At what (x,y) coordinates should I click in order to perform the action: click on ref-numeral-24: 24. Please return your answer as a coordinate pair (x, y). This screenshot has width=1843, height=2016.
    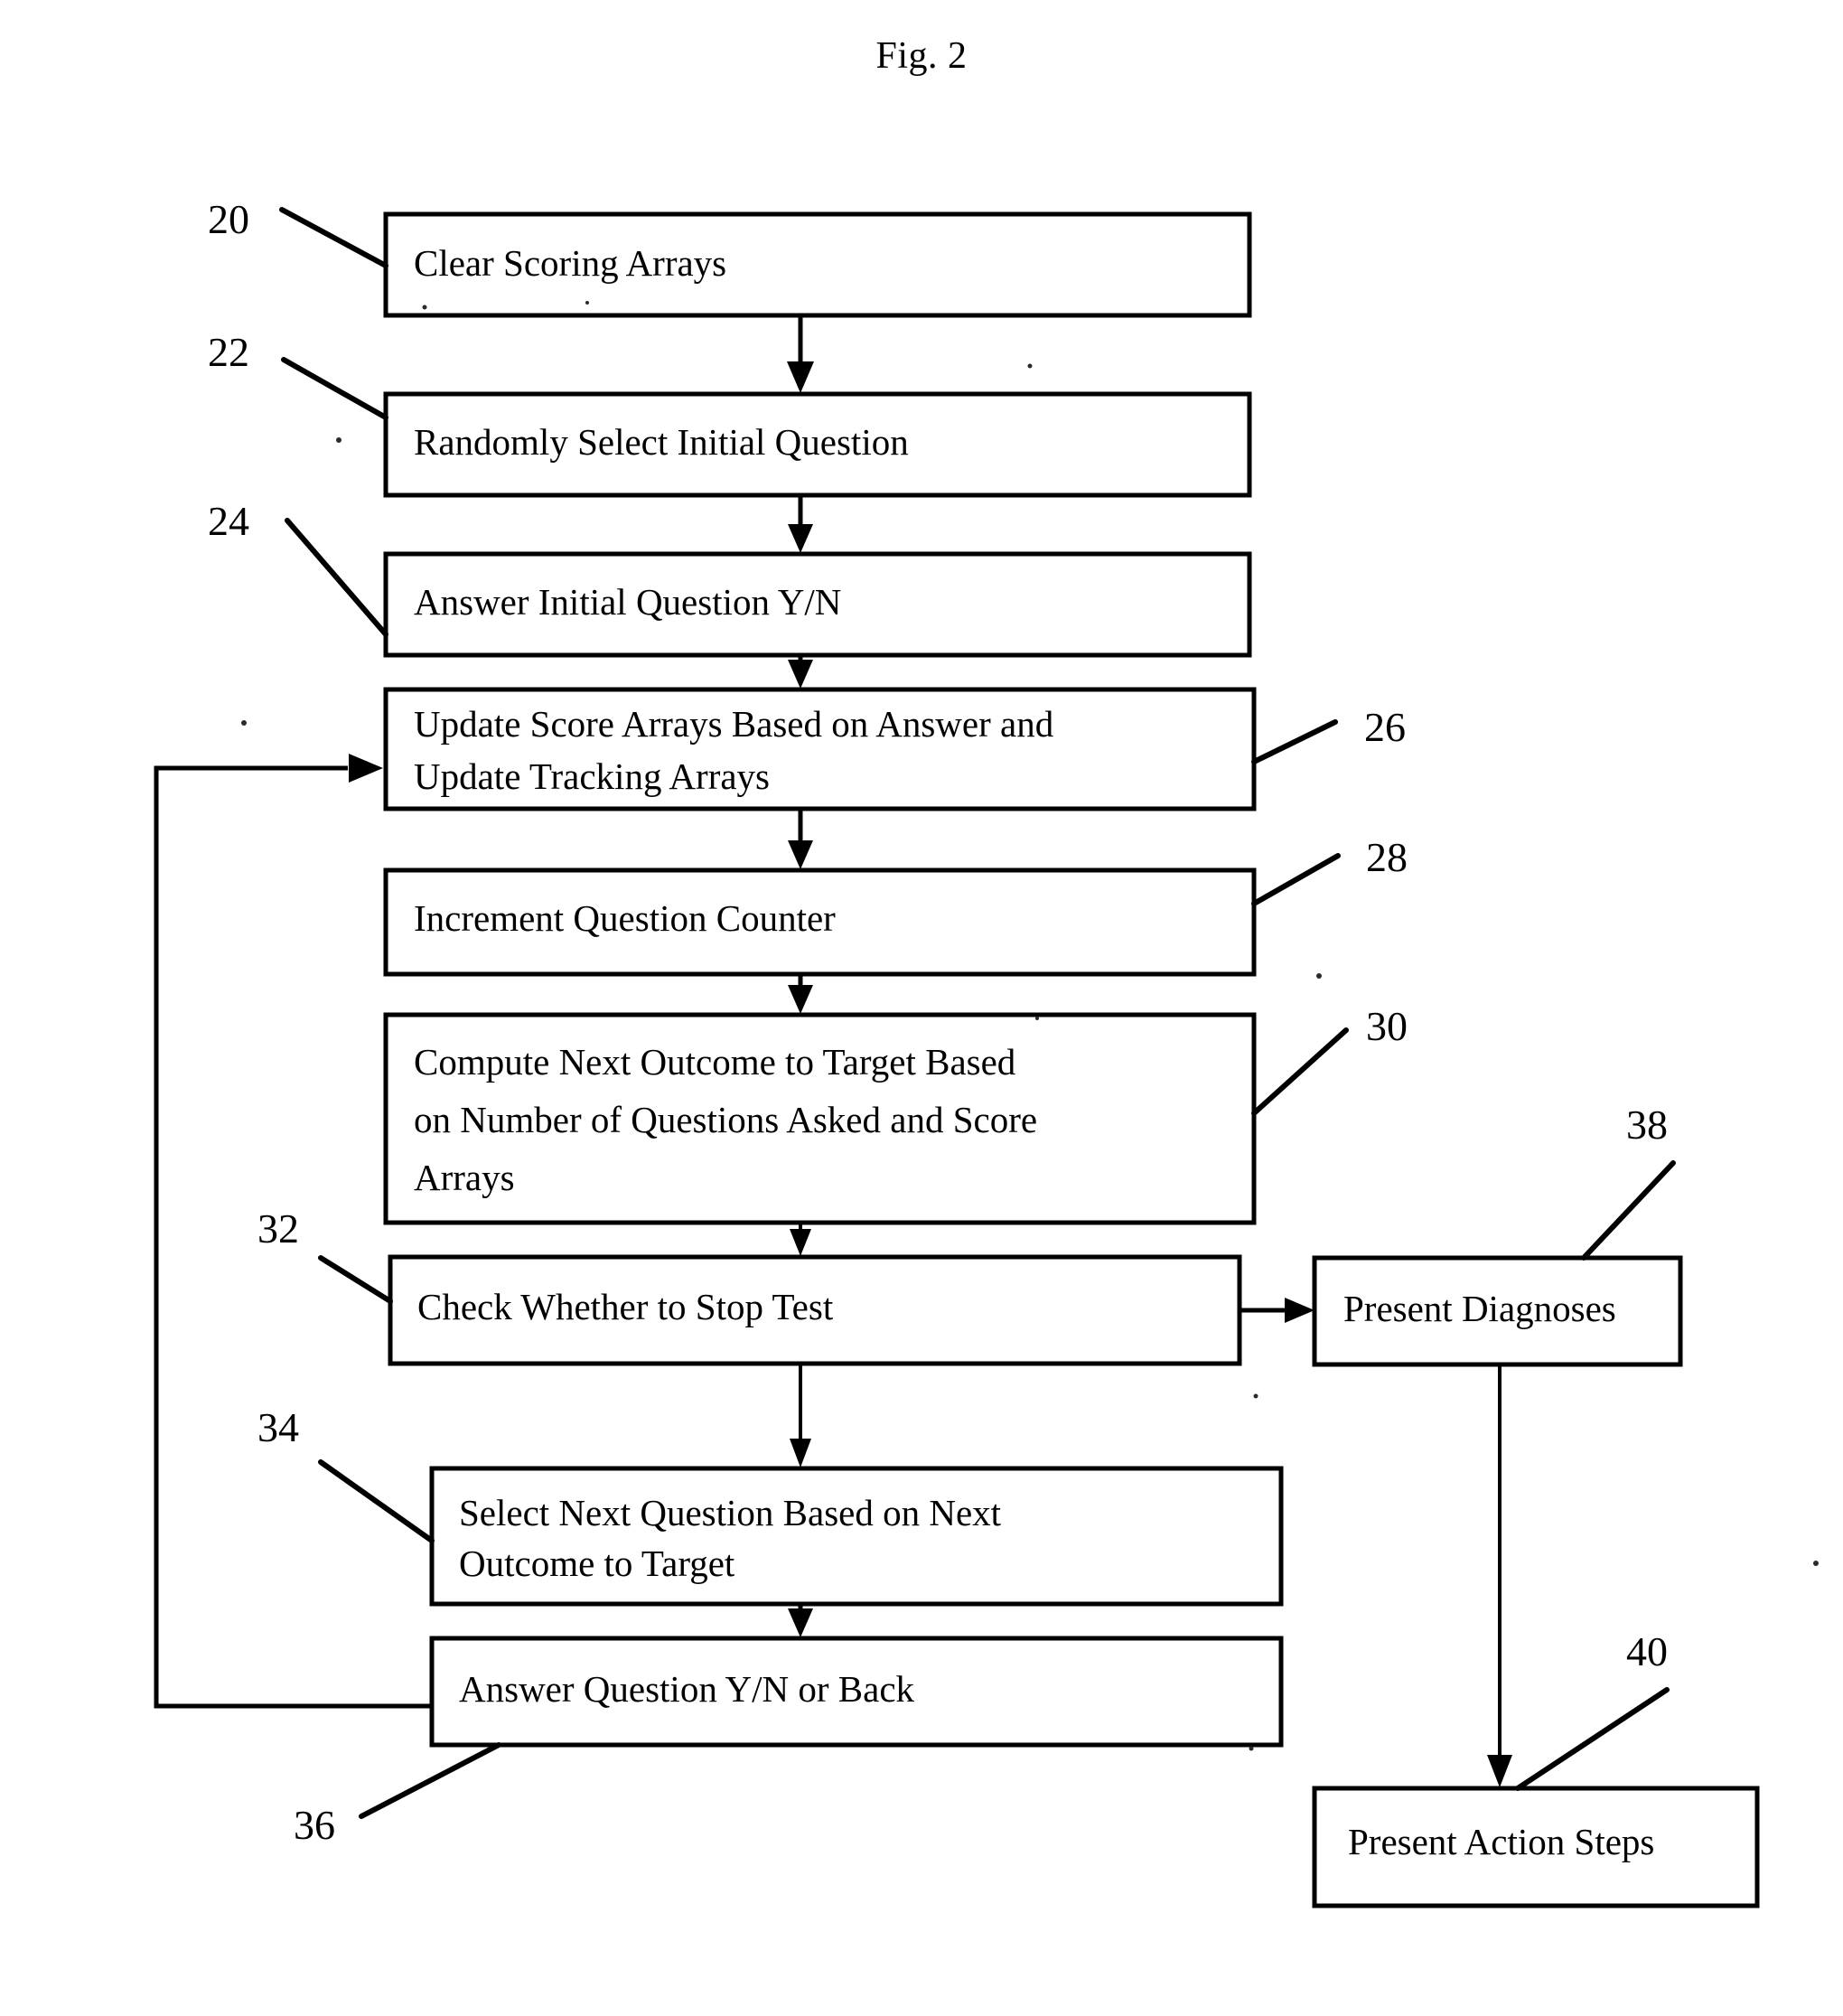
    Looking at the image, I should click on (228, 521).